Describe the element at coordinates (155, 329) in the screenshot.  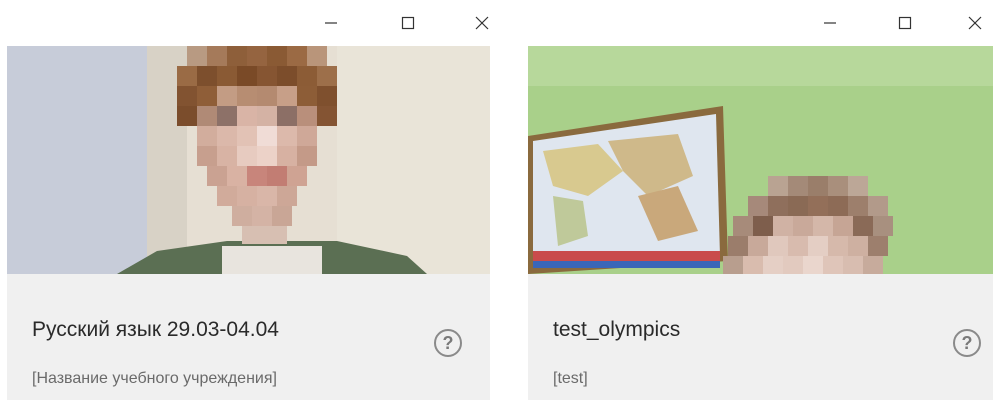
I see `event-title: Русский язык 29.03-04.04` at that location.